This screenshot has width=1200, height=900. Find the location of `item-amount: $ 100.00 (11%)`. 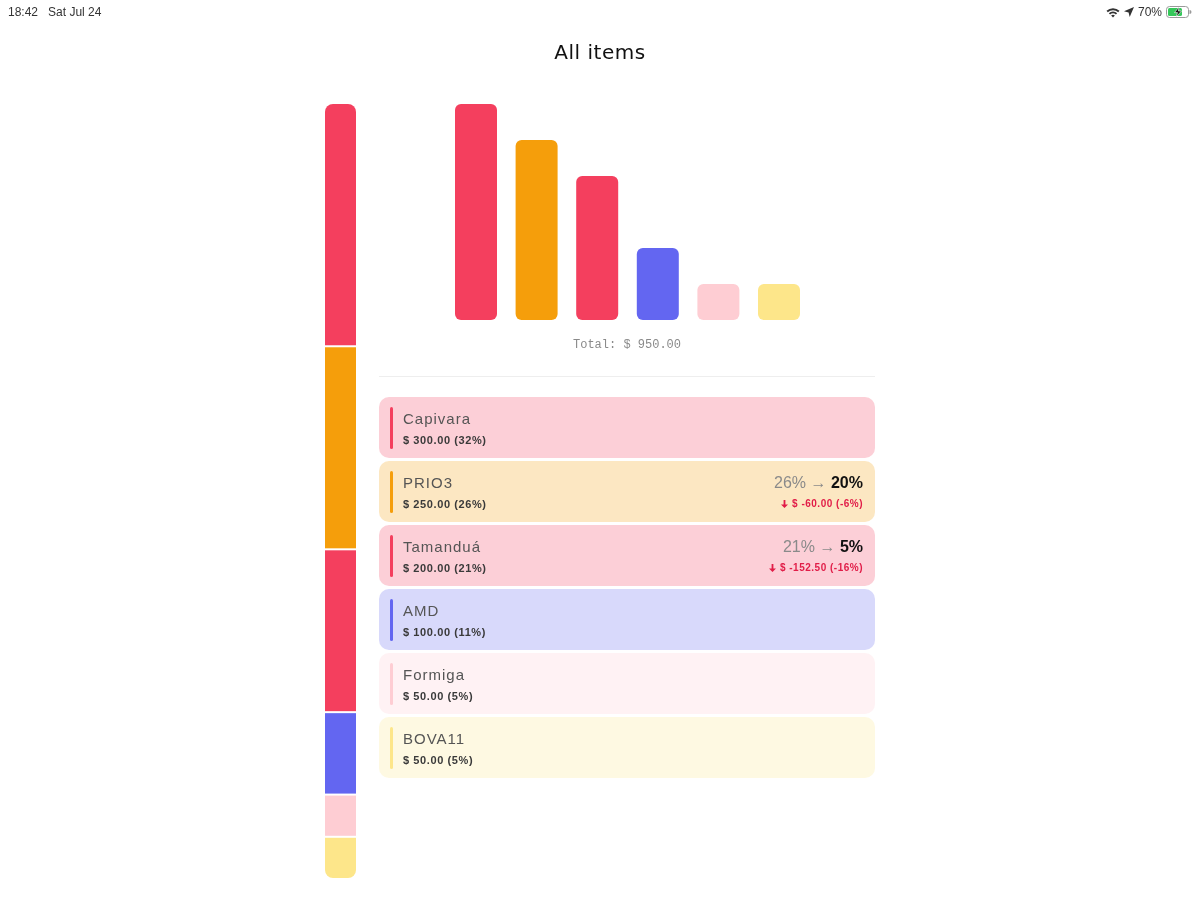

item-amount: $ 100.00 (11%) is located at coordinates (444, 632).